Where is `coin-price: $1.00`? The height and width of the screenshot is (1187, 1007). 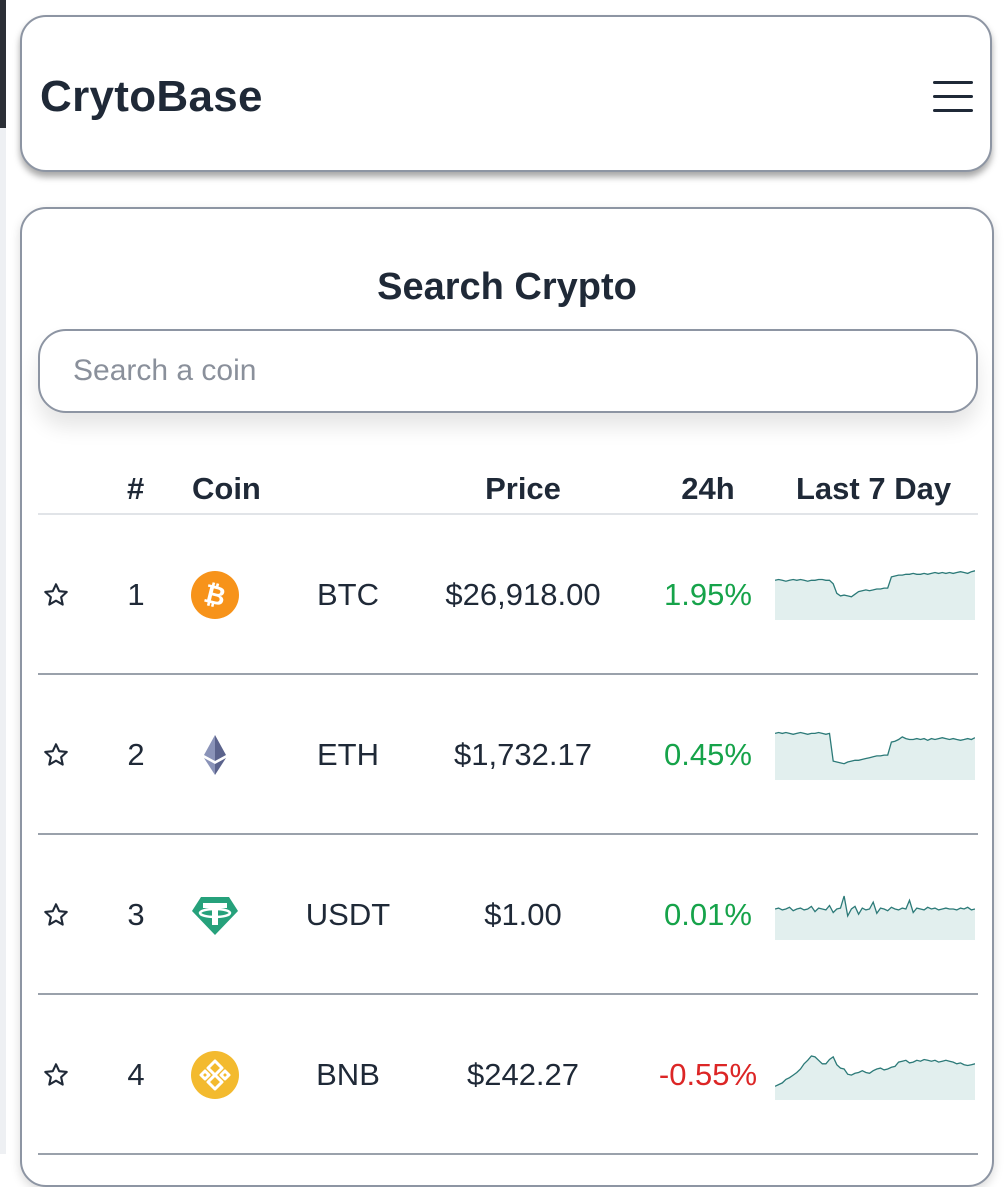 coin-price: $1.00 is located at coordinates (523, 914).